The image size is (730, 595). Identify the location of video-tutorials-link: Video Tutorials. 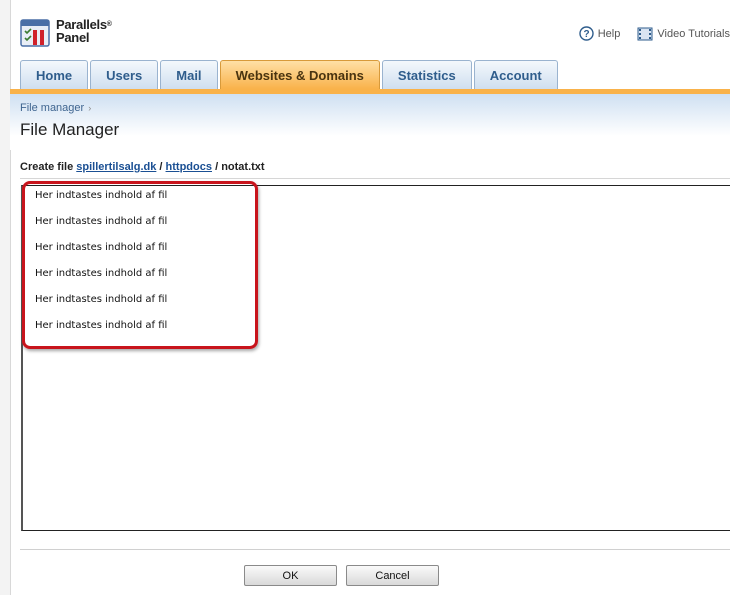
(683, 34).